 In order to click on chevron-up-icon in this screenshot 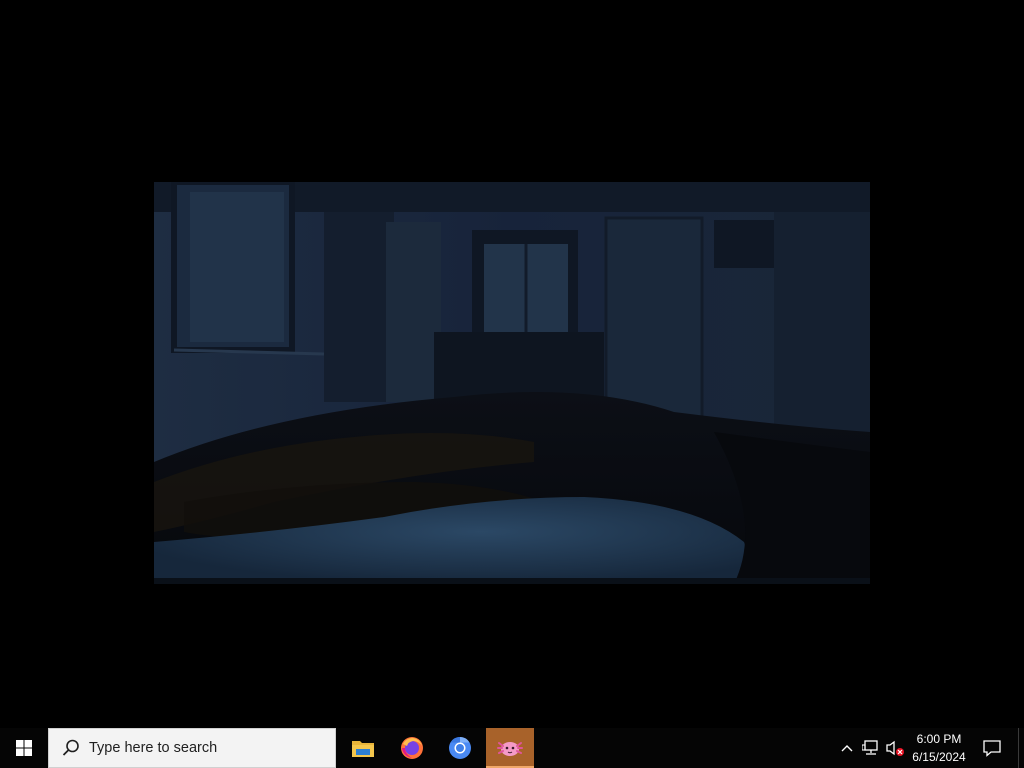, I will do `click(847, 748)`.